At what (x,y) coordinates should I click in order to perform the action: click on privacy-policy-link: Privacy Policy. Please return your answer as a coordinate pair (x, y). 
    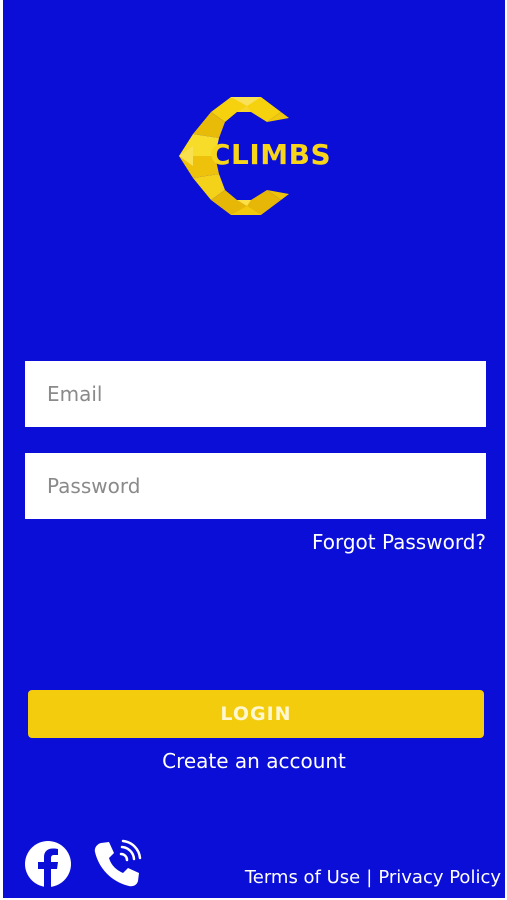
    Looking at the image, I should click on (439, 877).